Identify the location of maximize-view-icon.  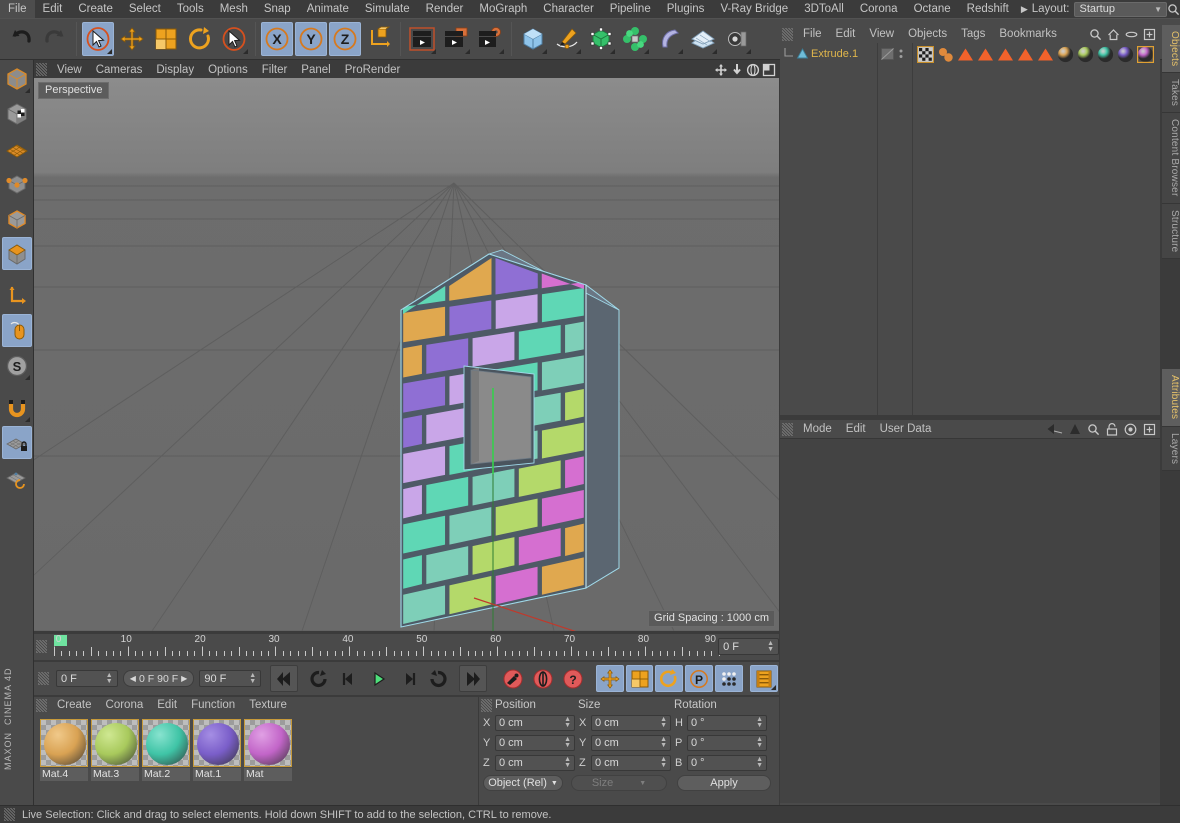
(769, 70).